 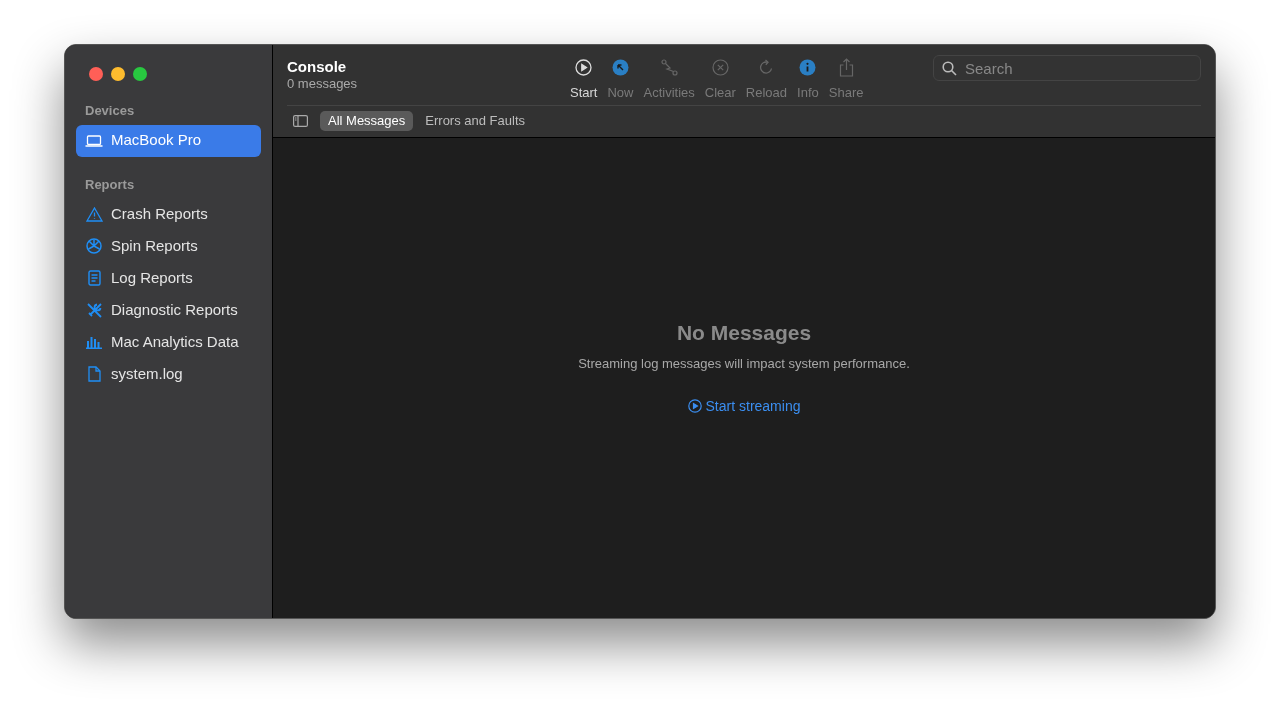 What do you see at coordinates (94, 214) in the screenshot?
I see `warning-icon` at bounding box center [94, 214].